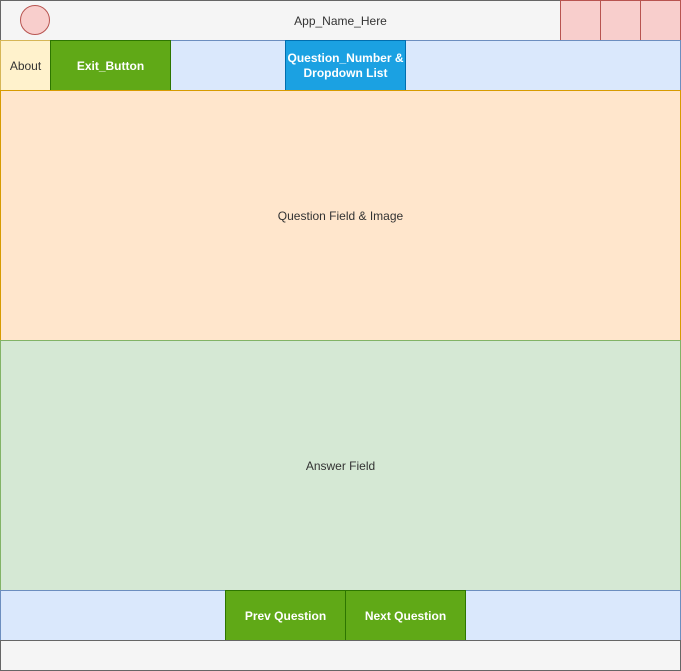 Image resolution: width=681 pixels, height=671 pixels. I want to click on answer-field-label: Answer Field, so click(340, 465).